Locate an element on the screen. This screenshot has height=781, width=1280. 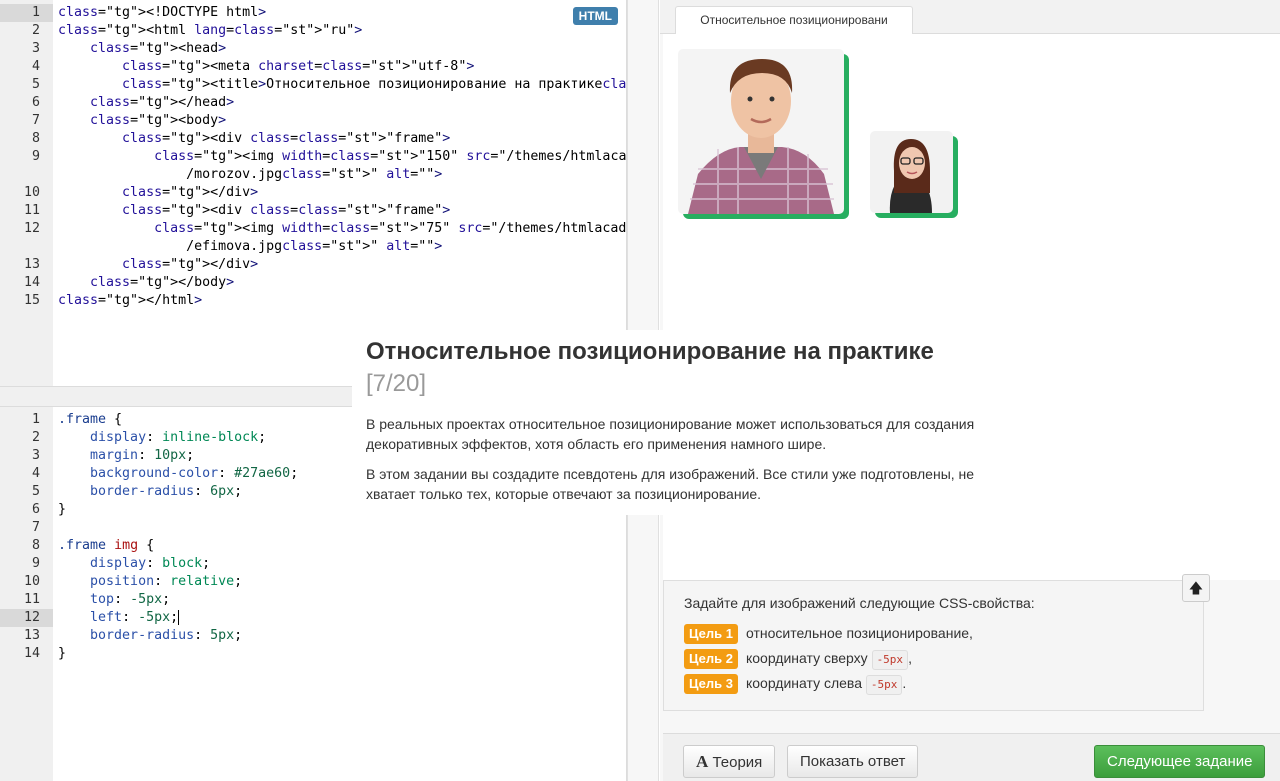
frame-morozov is located at coordinates (763, 134).